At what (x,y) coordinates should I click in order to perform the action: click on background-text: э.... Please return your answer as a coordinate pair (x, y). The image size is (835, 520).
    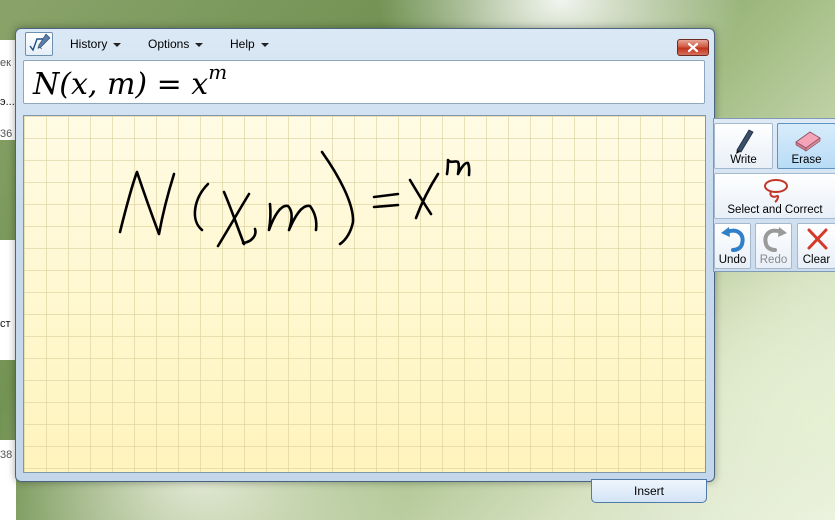
    Looking at the image, I should click on (7, 102).